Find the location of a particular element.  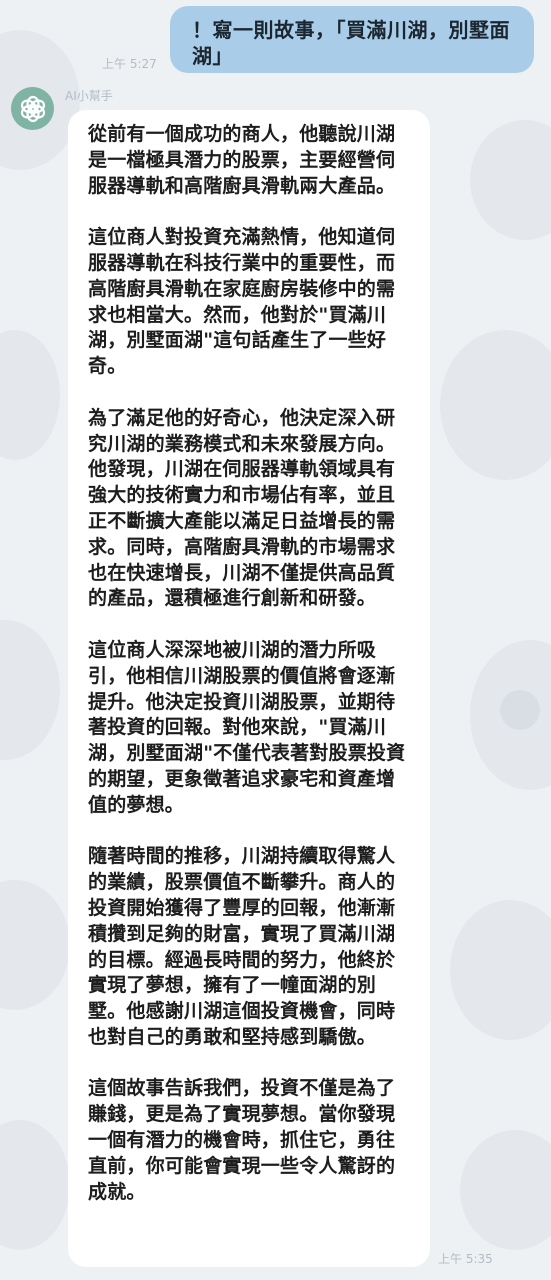

bot-sender-name: AI小幫手 is located at coordinates (89, 96).